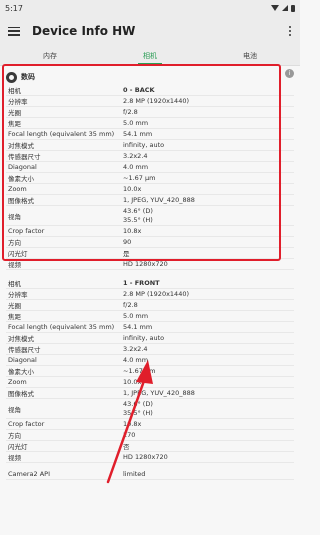 Image resolution: width=320 pixels, height=535 pixels. What do you see at coordinates (14, 458) in the screenshot?
I see `row-key: 视频` at bounding box center [14, 458].